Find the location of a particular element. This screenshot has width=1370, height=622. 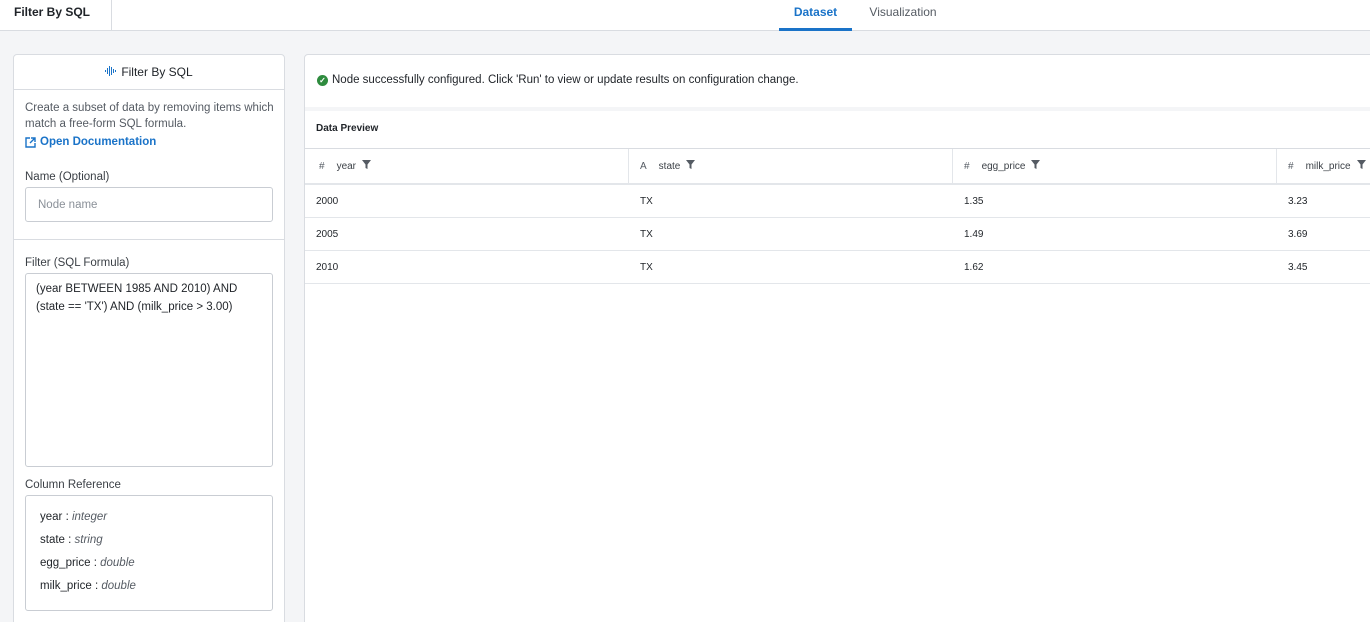

top-bar: Filter By SQL Dataset Visualization is located at coordinates (685, 15).